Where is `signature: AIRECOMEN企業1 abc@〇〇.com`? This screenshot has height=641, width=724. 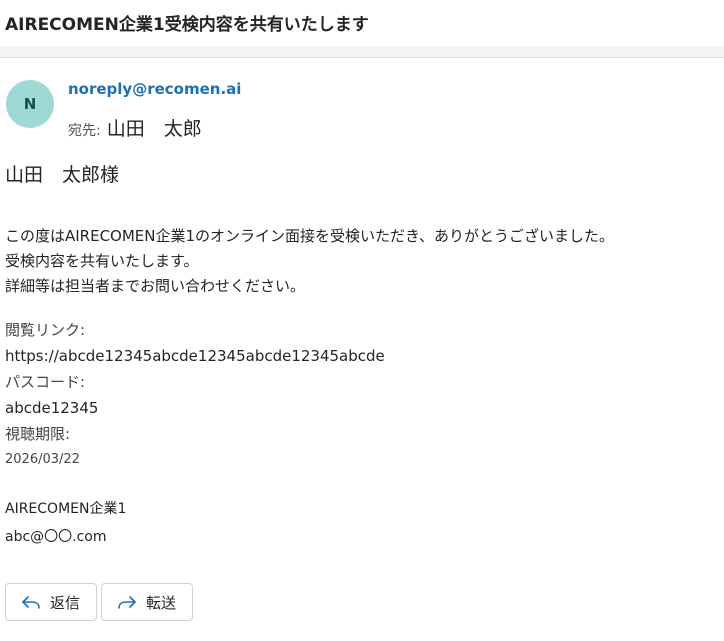
signature: AIRECOMEN企業1 abc@〇〇.com is located at coordinates (363, 523).